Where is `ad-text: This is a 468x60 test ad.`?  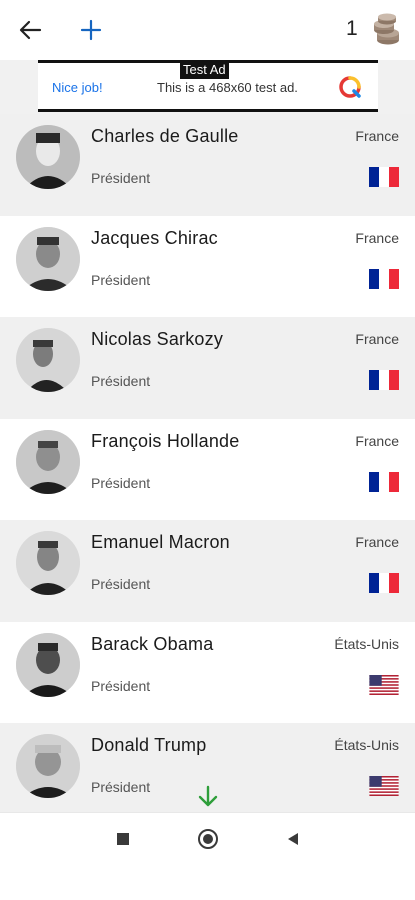 ad-text: This is a 468x60 test ad. is located at coordinates (227, 87).